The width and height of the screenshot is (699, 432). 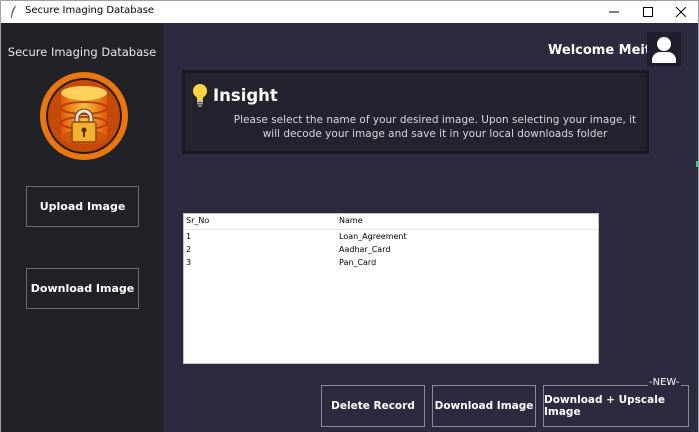 I want to click on avatar, so click(x=664, y=49).